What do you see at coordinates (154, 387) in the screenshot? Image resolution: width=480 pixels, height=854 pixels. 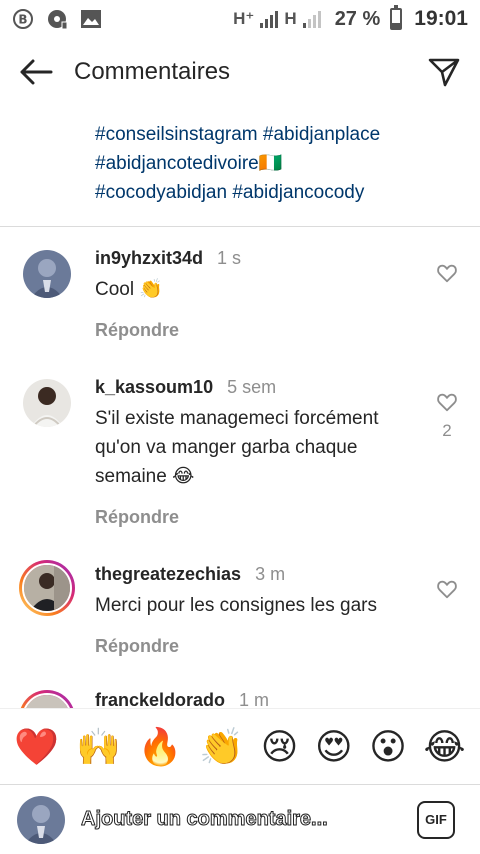 I see `comment-username: k_kassoum10` at bounding box center [154, 387].